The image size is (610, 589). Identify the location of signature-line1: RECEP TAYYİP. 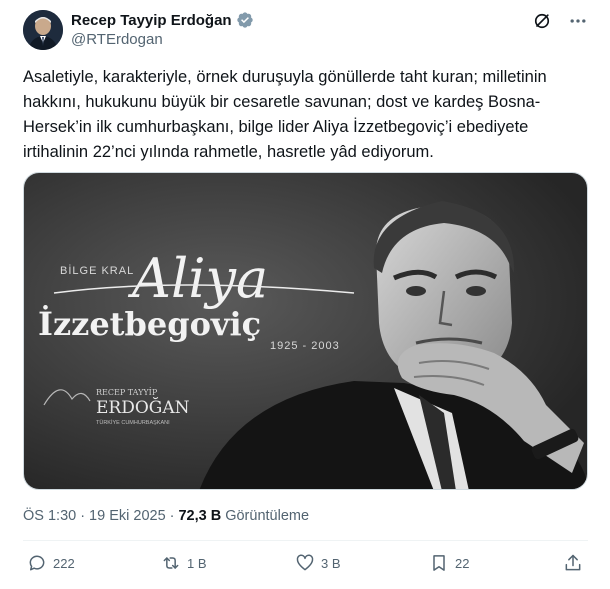
(127, 392).